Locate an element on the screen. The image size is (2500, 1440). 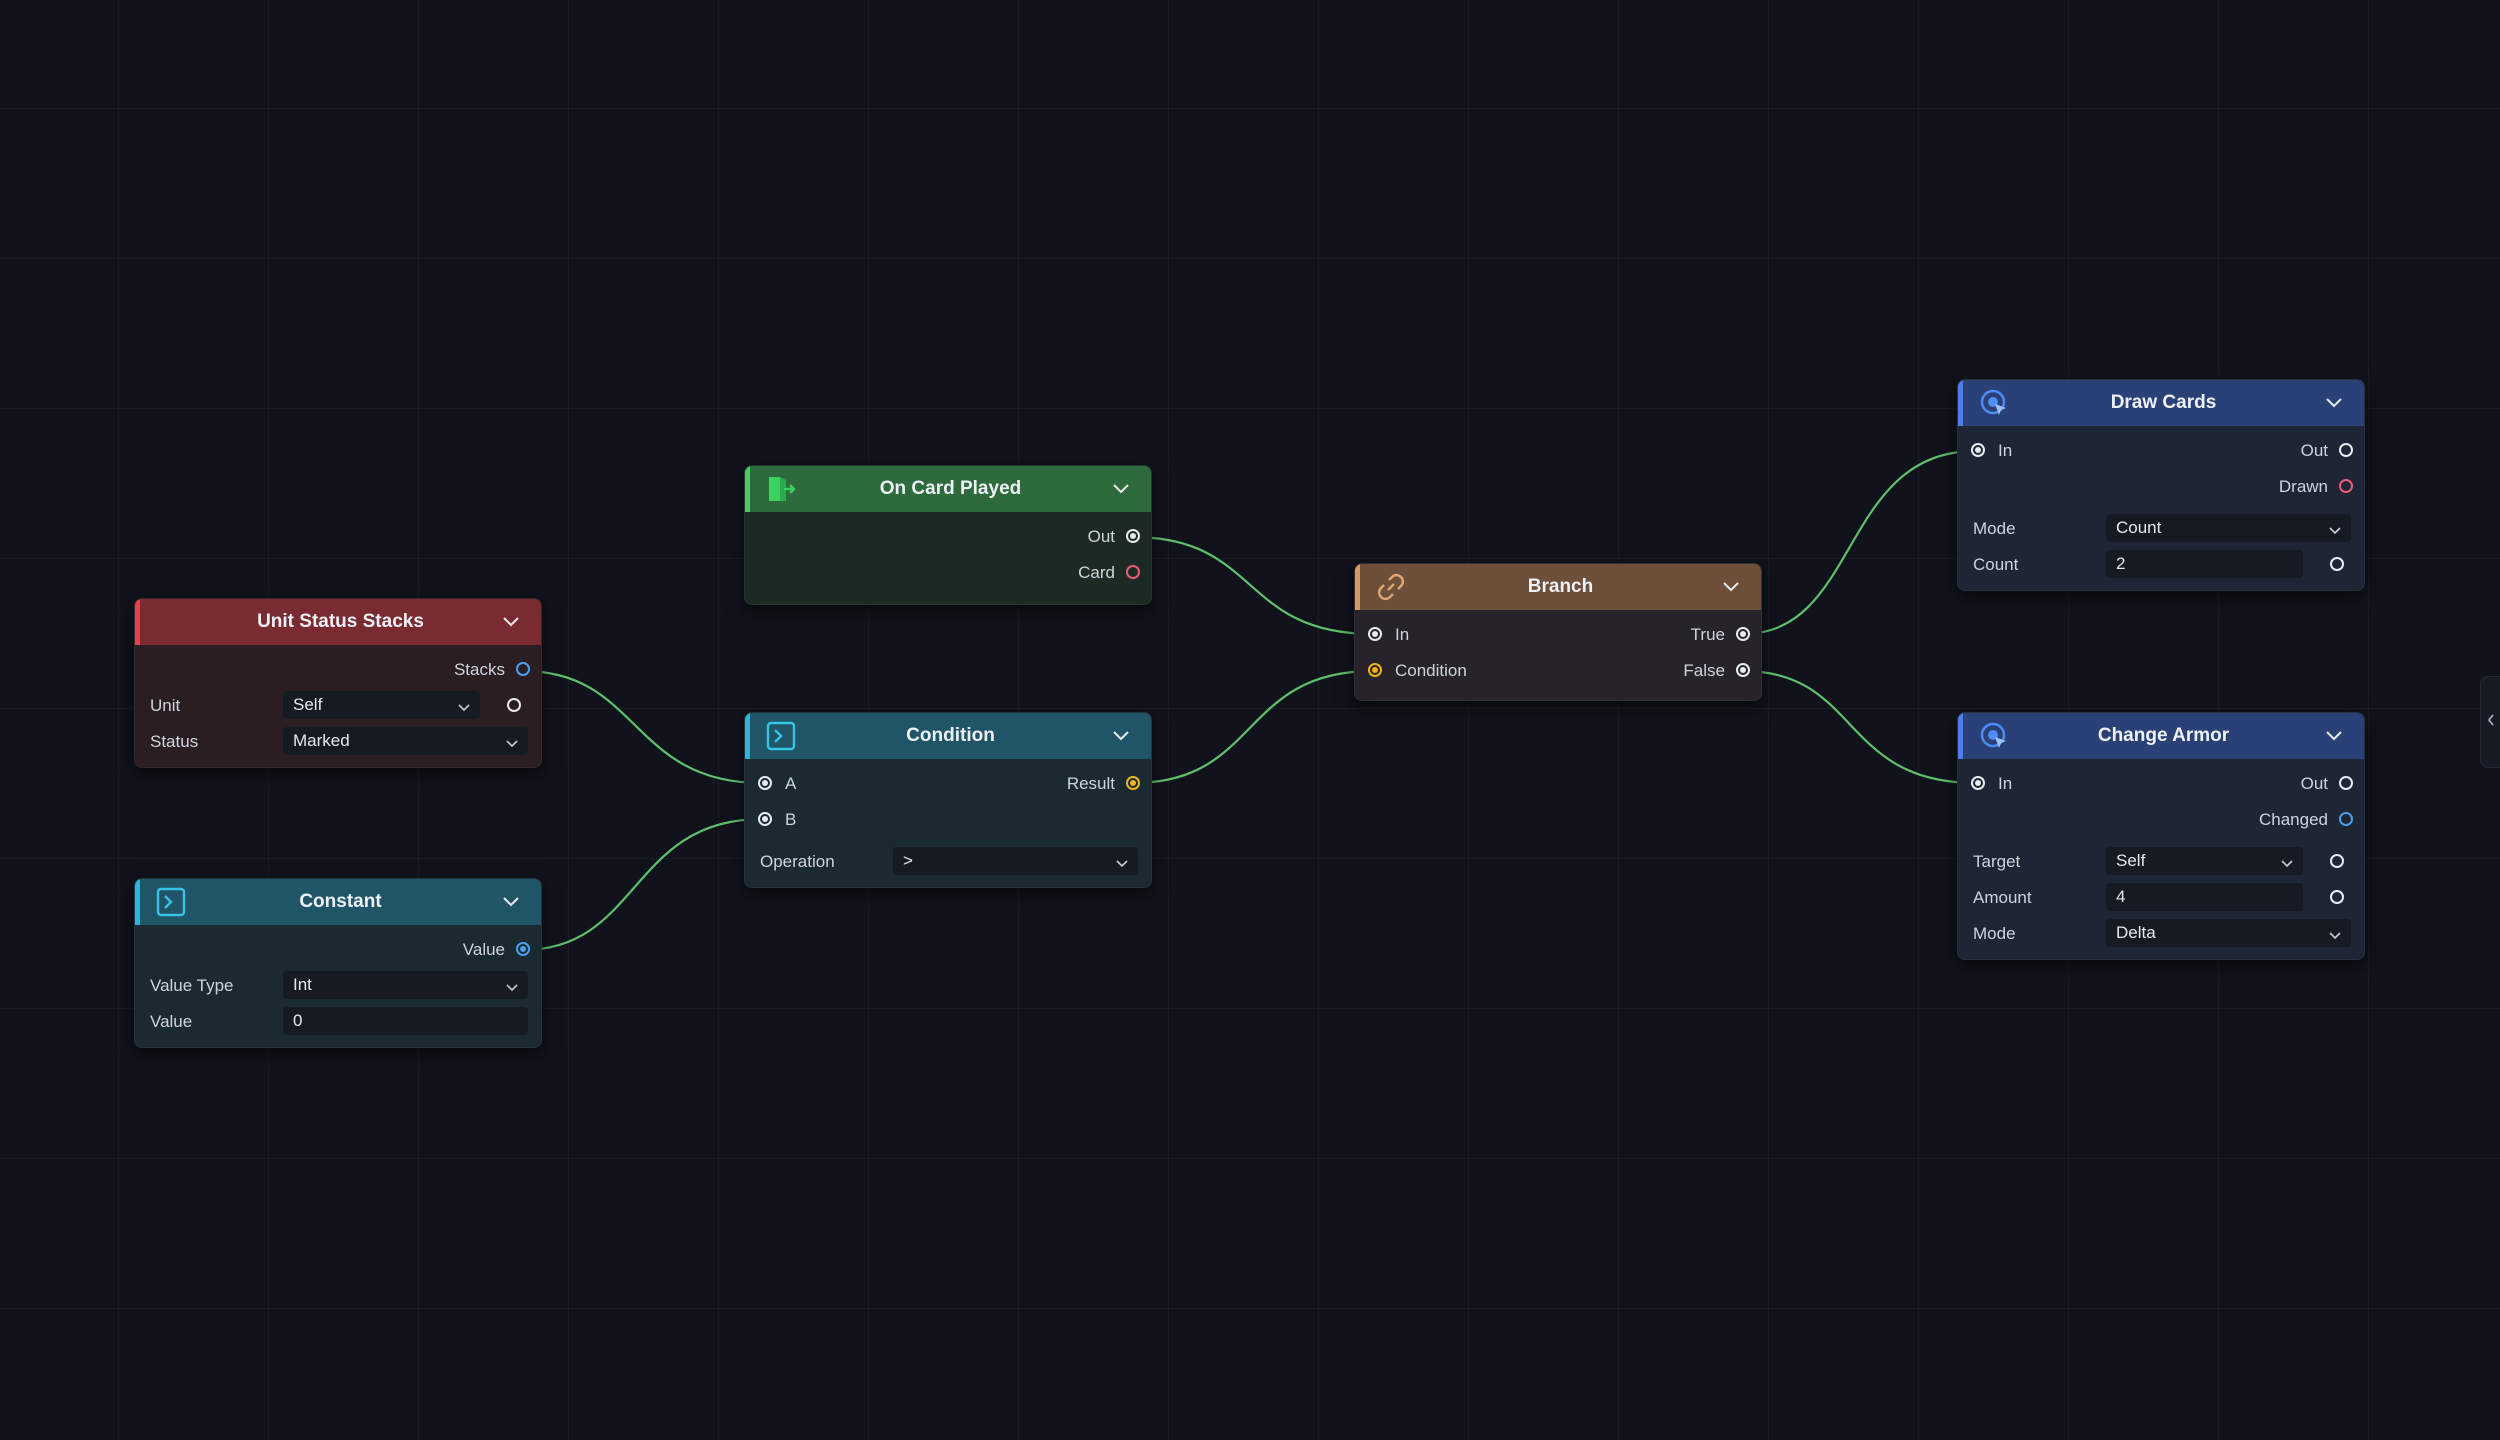
input-pin-target is located at coordinates (2337, 861).